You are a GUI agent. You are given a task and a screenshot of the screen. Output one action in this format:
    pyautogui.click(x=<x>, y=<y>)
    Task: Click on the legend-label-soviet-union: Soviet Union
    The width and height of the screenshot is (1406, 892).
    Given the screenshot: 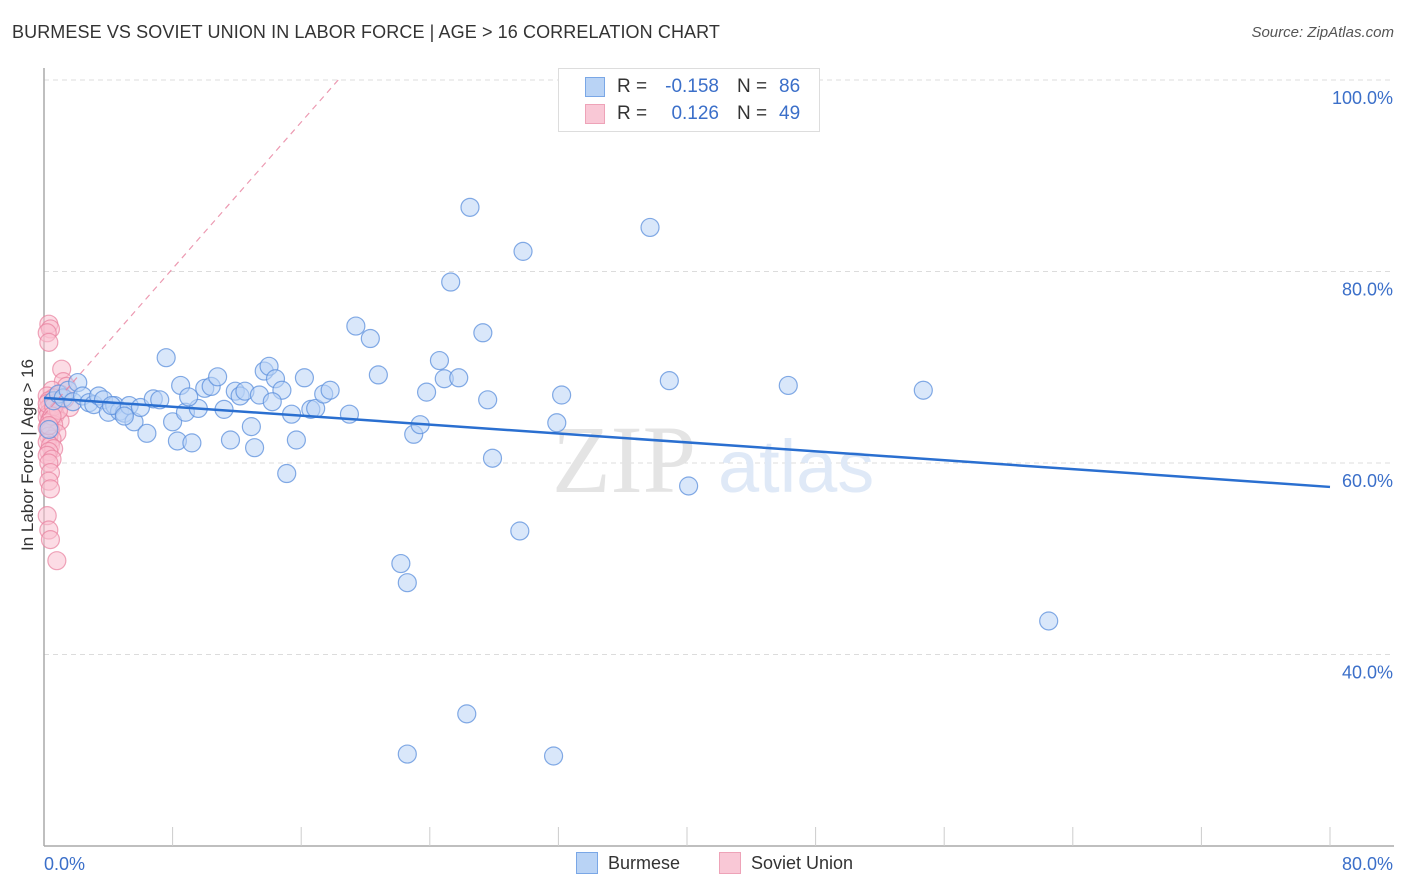 What is the action you would take?
    pyautogui.click(x=802, y=862)
    